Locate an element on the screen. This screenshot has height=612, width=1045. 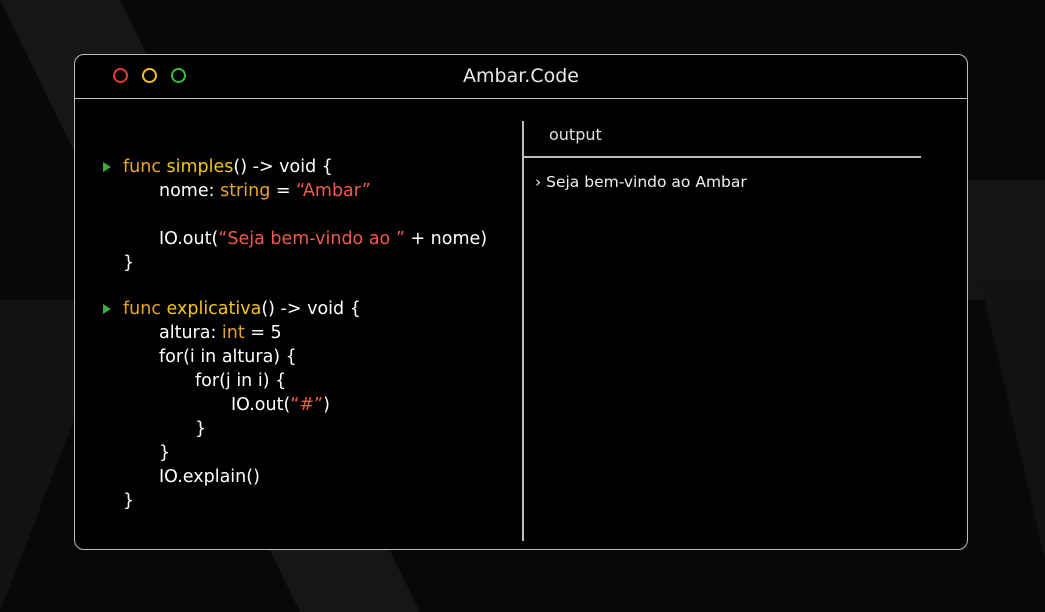
code-line: func explicativa() -> void { is located at coordinates (242, 309).